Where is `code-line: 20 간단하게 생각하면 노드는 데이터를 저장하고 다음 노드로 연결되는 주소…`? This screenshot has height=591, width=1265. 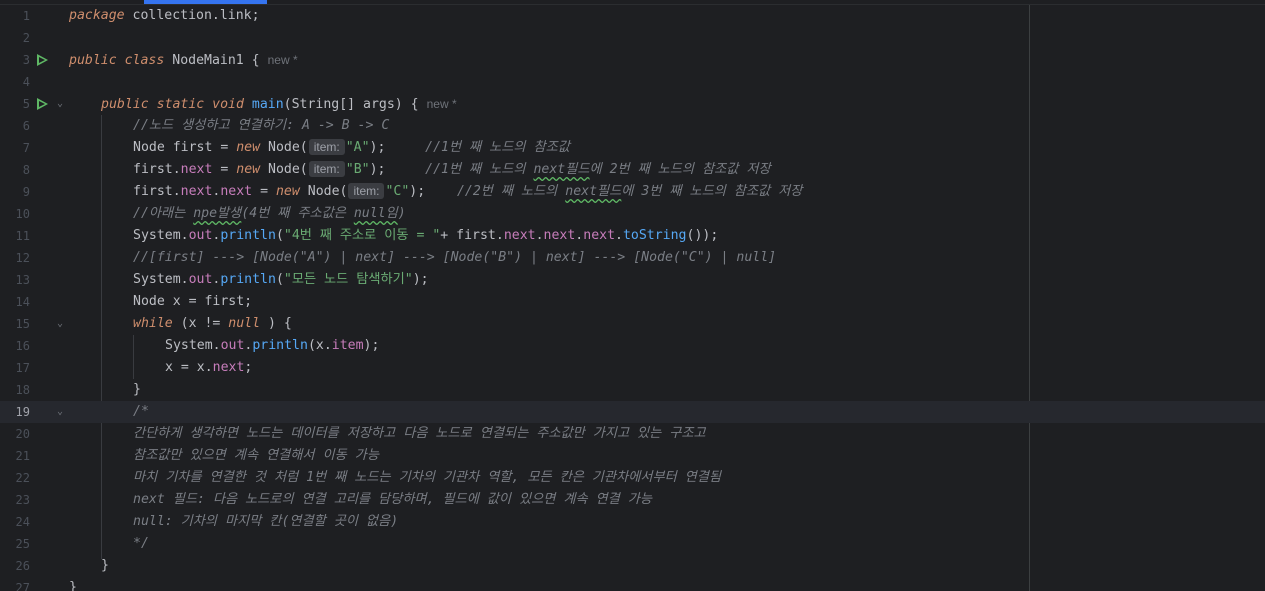 code-line: 20 간단하게 생각하면 노드는 데이터를 저장하고 다음 노드로 연결되는 주소… is located at coordinates (632, 434).